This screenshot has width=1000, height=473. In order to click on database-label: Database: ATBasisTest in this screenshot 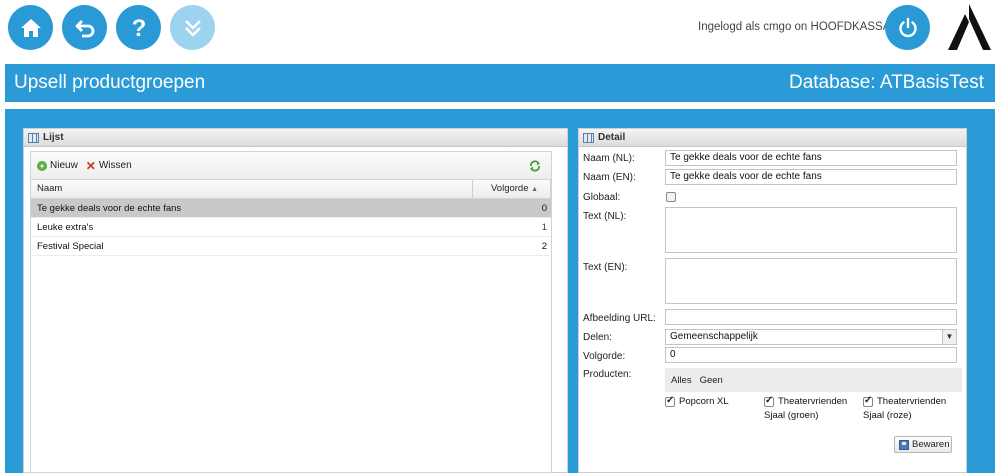, I will do `click(886, 82)`.